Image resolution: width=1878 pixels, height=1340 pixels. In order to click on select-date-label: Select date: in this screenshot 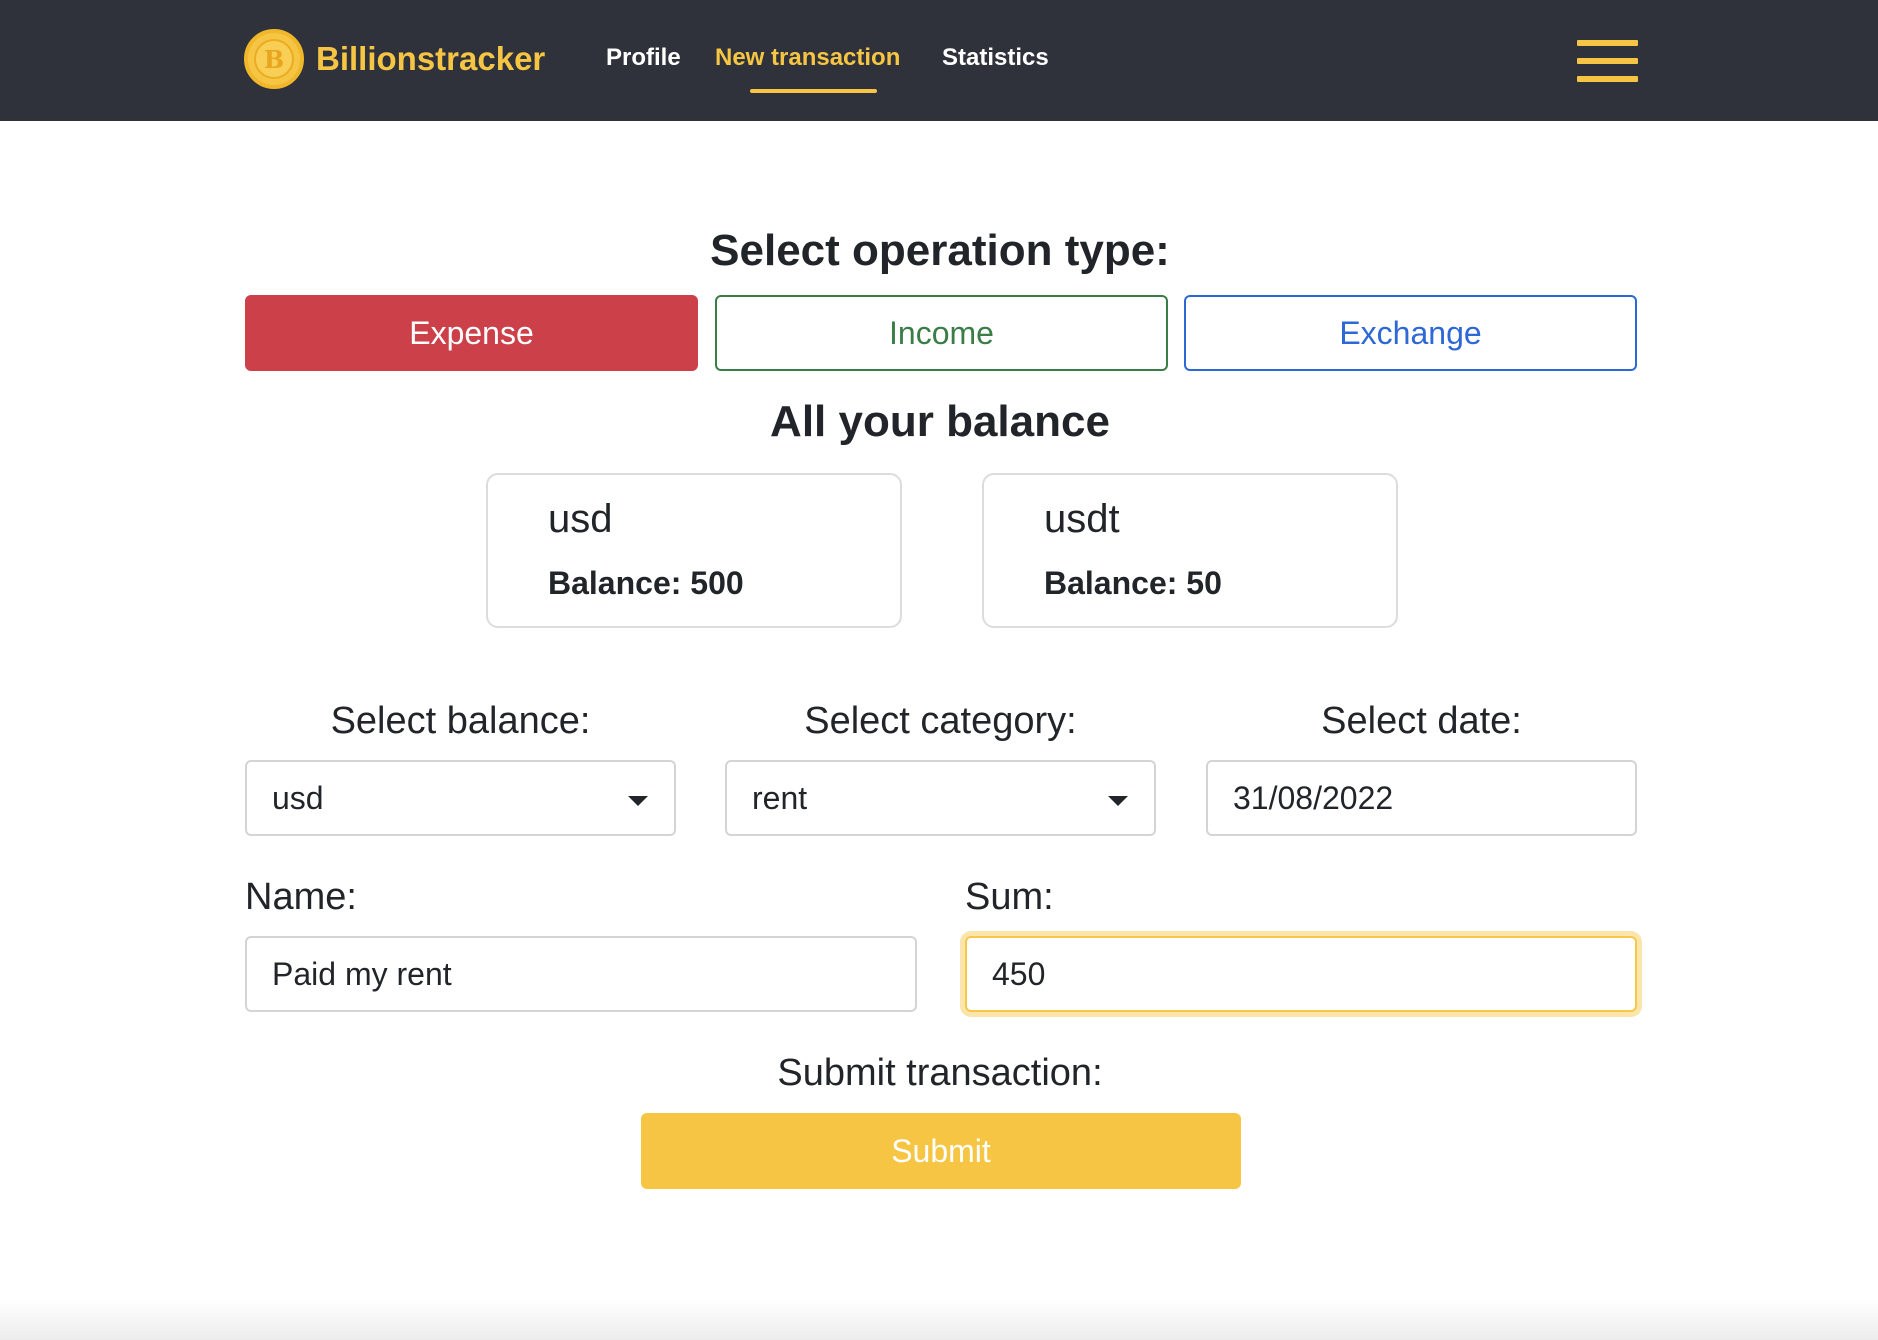, I will do `click(1421, 721)`.